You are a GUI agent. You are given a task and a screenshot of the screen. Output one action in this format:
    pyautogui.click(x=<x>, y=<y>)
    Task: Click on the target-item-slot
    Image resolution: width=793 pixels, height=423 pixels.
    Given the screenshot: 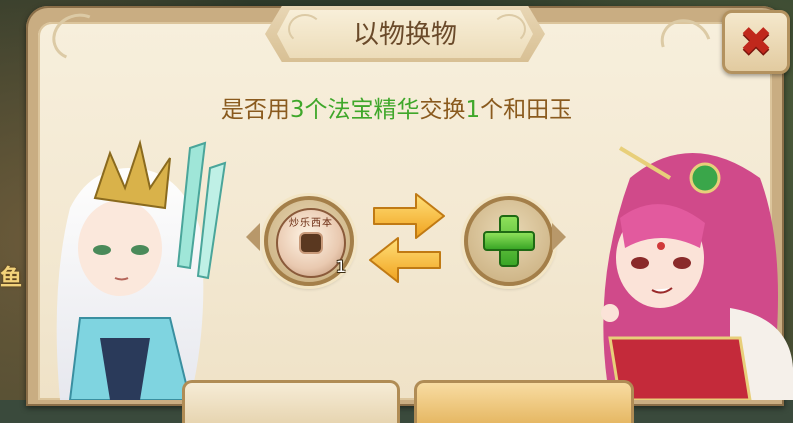 What is the action you would take?
    pyautogui.click(x=509, y=241)
    